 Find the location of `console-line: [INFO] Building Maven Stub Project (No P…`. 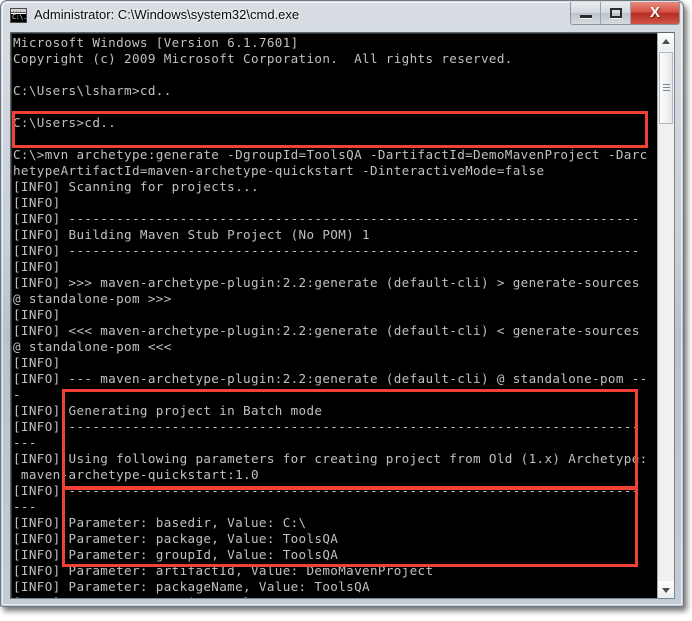

console-line: [INFO] Building Maven Stub Project (No P… is located at coordinates (191, 234).